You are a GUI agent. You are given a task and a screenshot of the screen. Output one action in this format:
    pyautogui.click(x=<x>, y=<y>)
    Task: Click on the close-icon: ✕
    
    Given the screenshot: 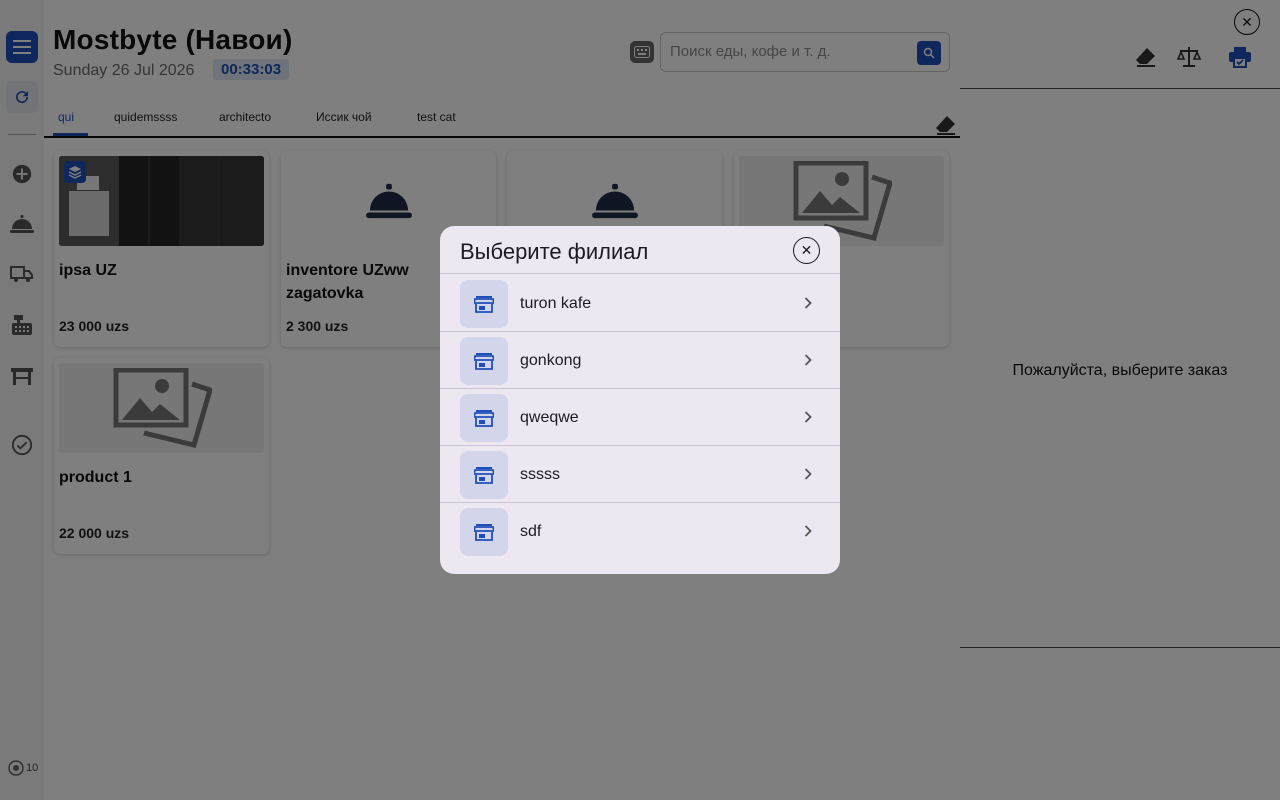 What is the action you would take?
    pyautogui.click(x=806, y=250)
    